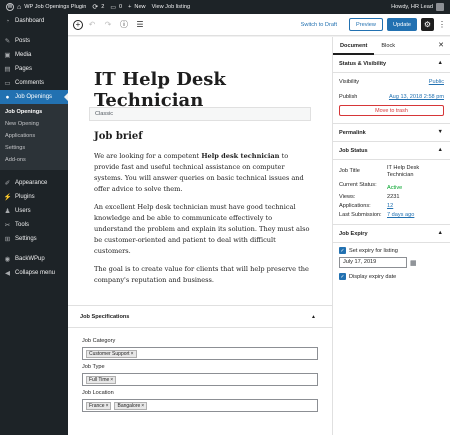 The width and height of the screenshot is (450, 435). I want to click on sidebar-item-appearance: ✐ Appearance, so click(34, 183).